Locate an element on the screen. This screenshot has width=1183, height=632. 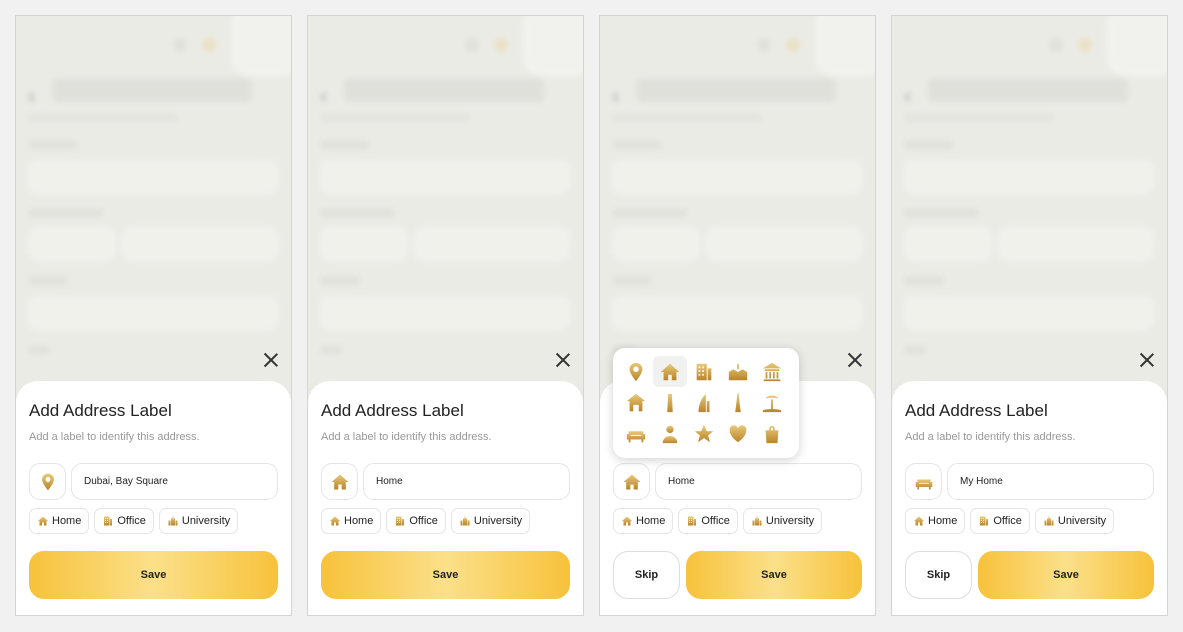
burj-al-arab-icon is located at coordinates (704, 403).